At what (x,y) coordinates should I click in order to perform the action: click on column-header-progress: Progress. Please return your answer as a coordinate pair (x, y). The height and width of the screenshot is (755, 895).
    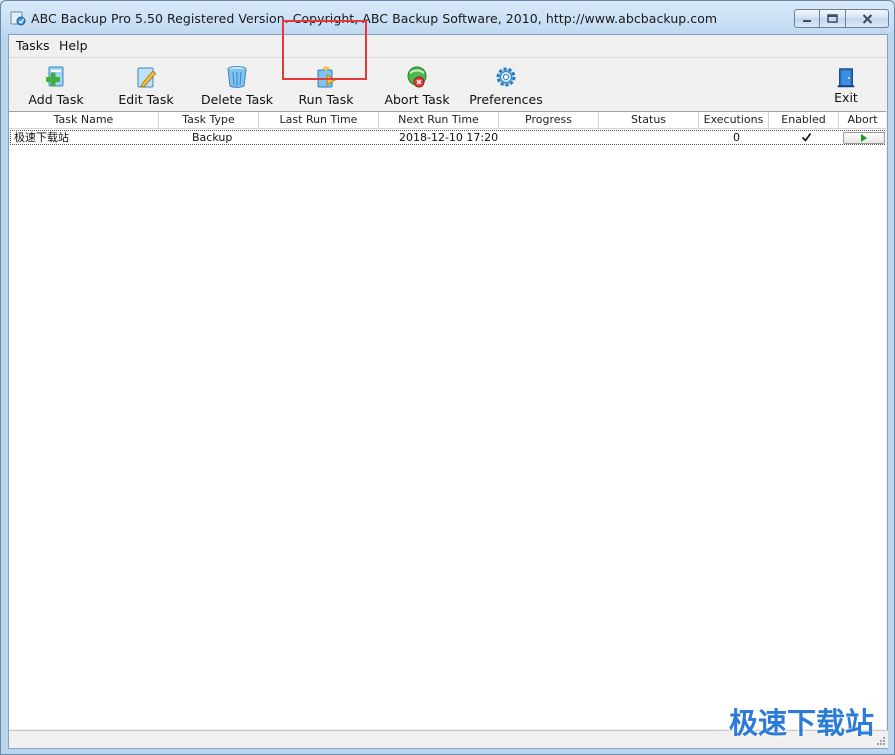
    Looking at the image, I should click on (549, 120).